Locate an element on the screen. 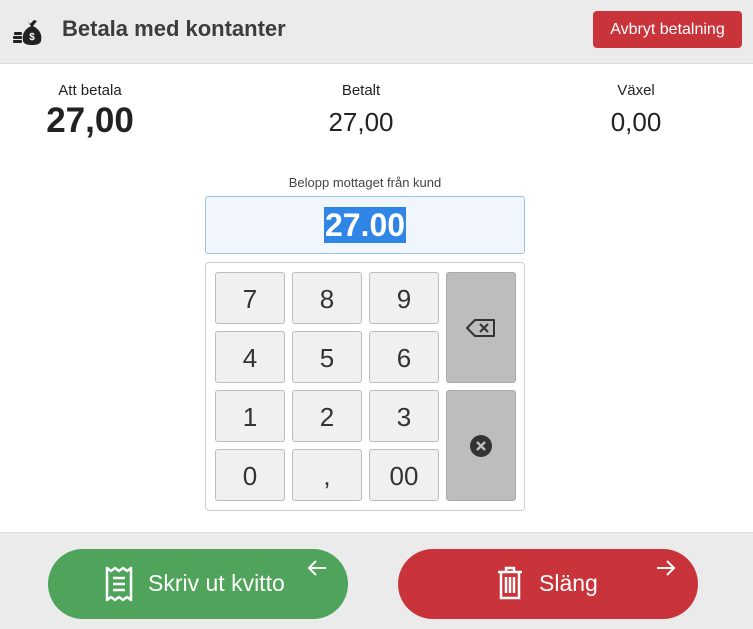 The height and width of the screenshot is (629, 753). amount-received-value: 27.00 is located at coordinates (365, 225).